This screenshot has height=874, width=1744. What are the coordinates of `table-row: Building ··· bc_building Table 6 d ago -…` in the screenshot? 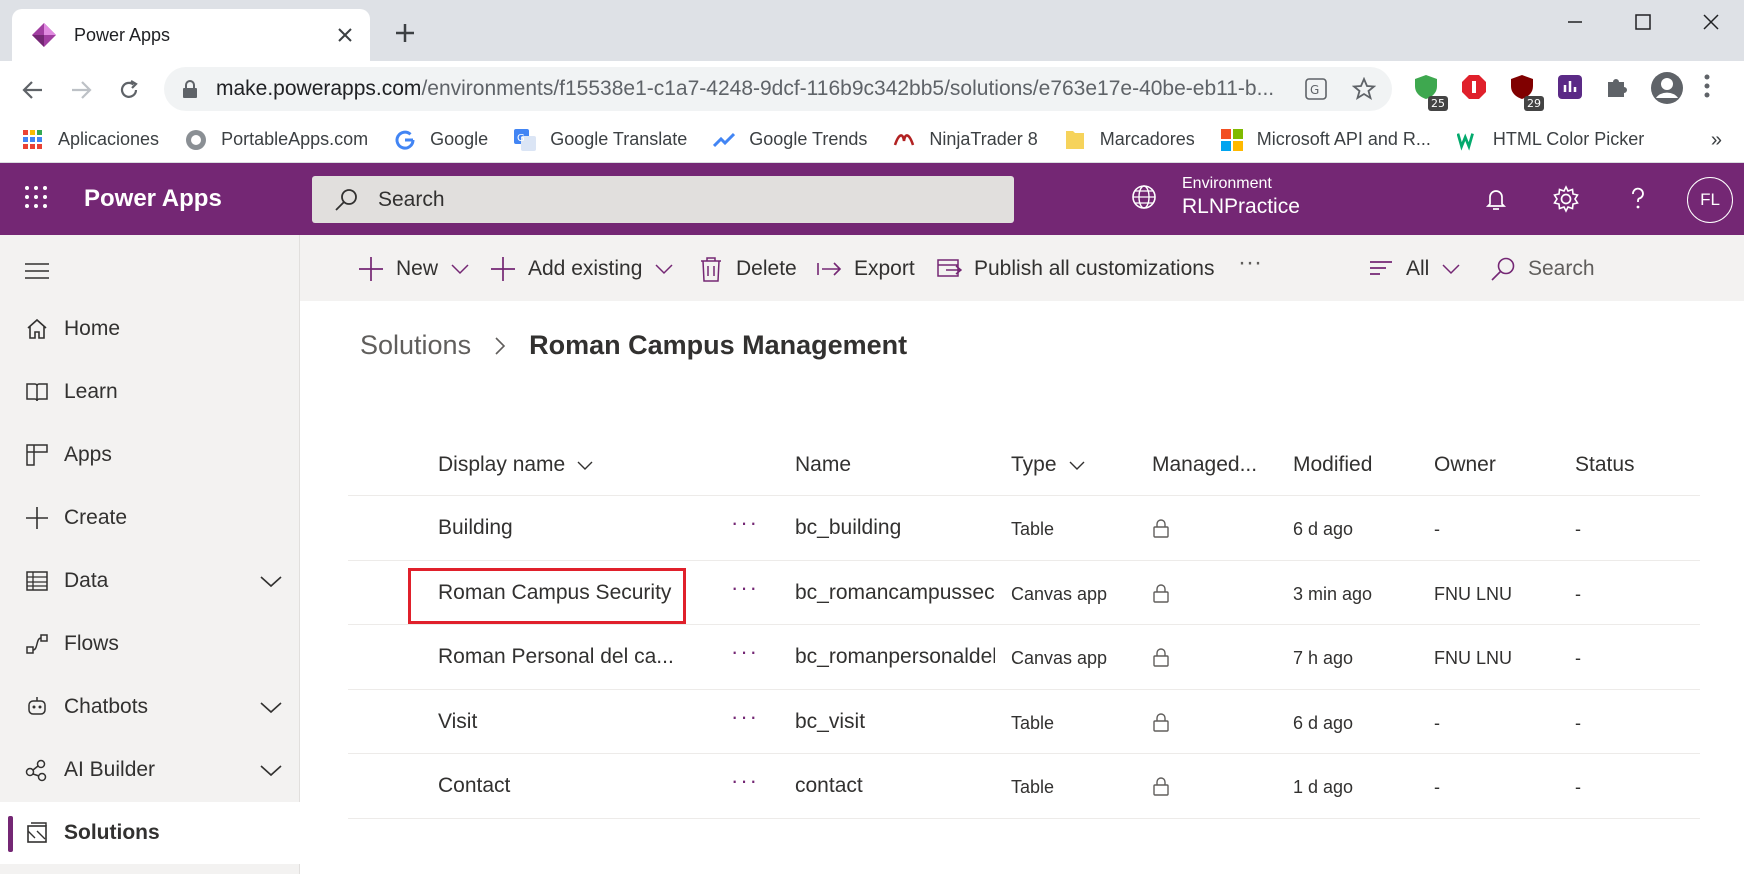 It's located at (1024, 528).